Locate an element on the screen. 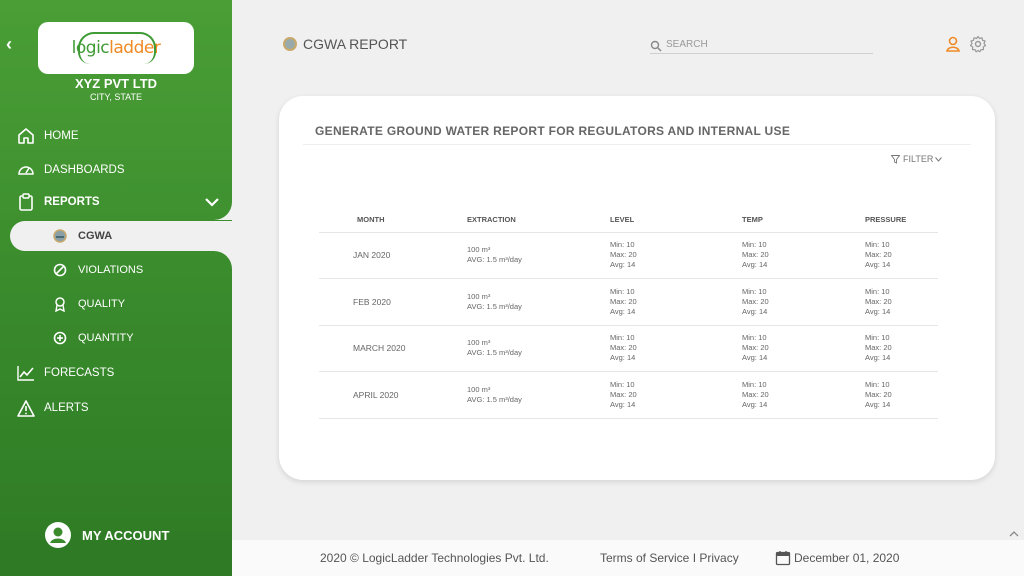 This screenshot has width=1024, height=576. sidebar-item-home: HOME is located at coordinates (47, 136).